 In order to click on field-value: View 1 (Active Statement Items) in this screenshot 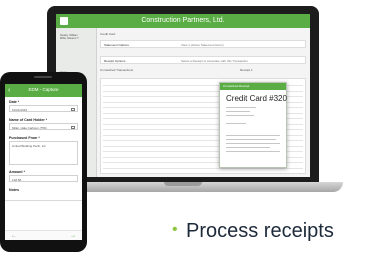, I will do `click(202, 45)`.